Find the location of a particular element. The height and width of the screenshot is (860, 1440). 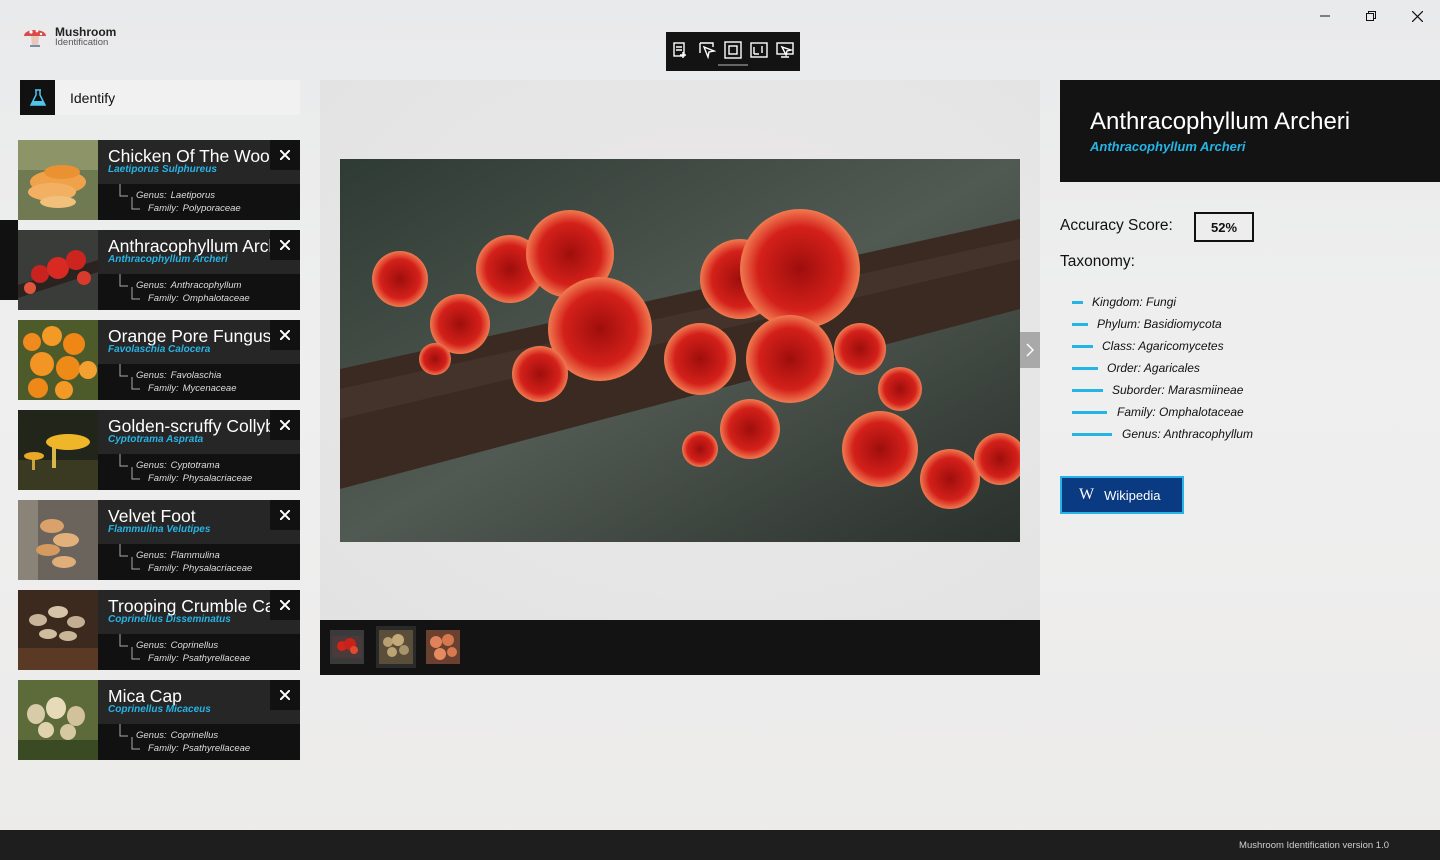

window-close-icon is located at coordinates (1417, 16).